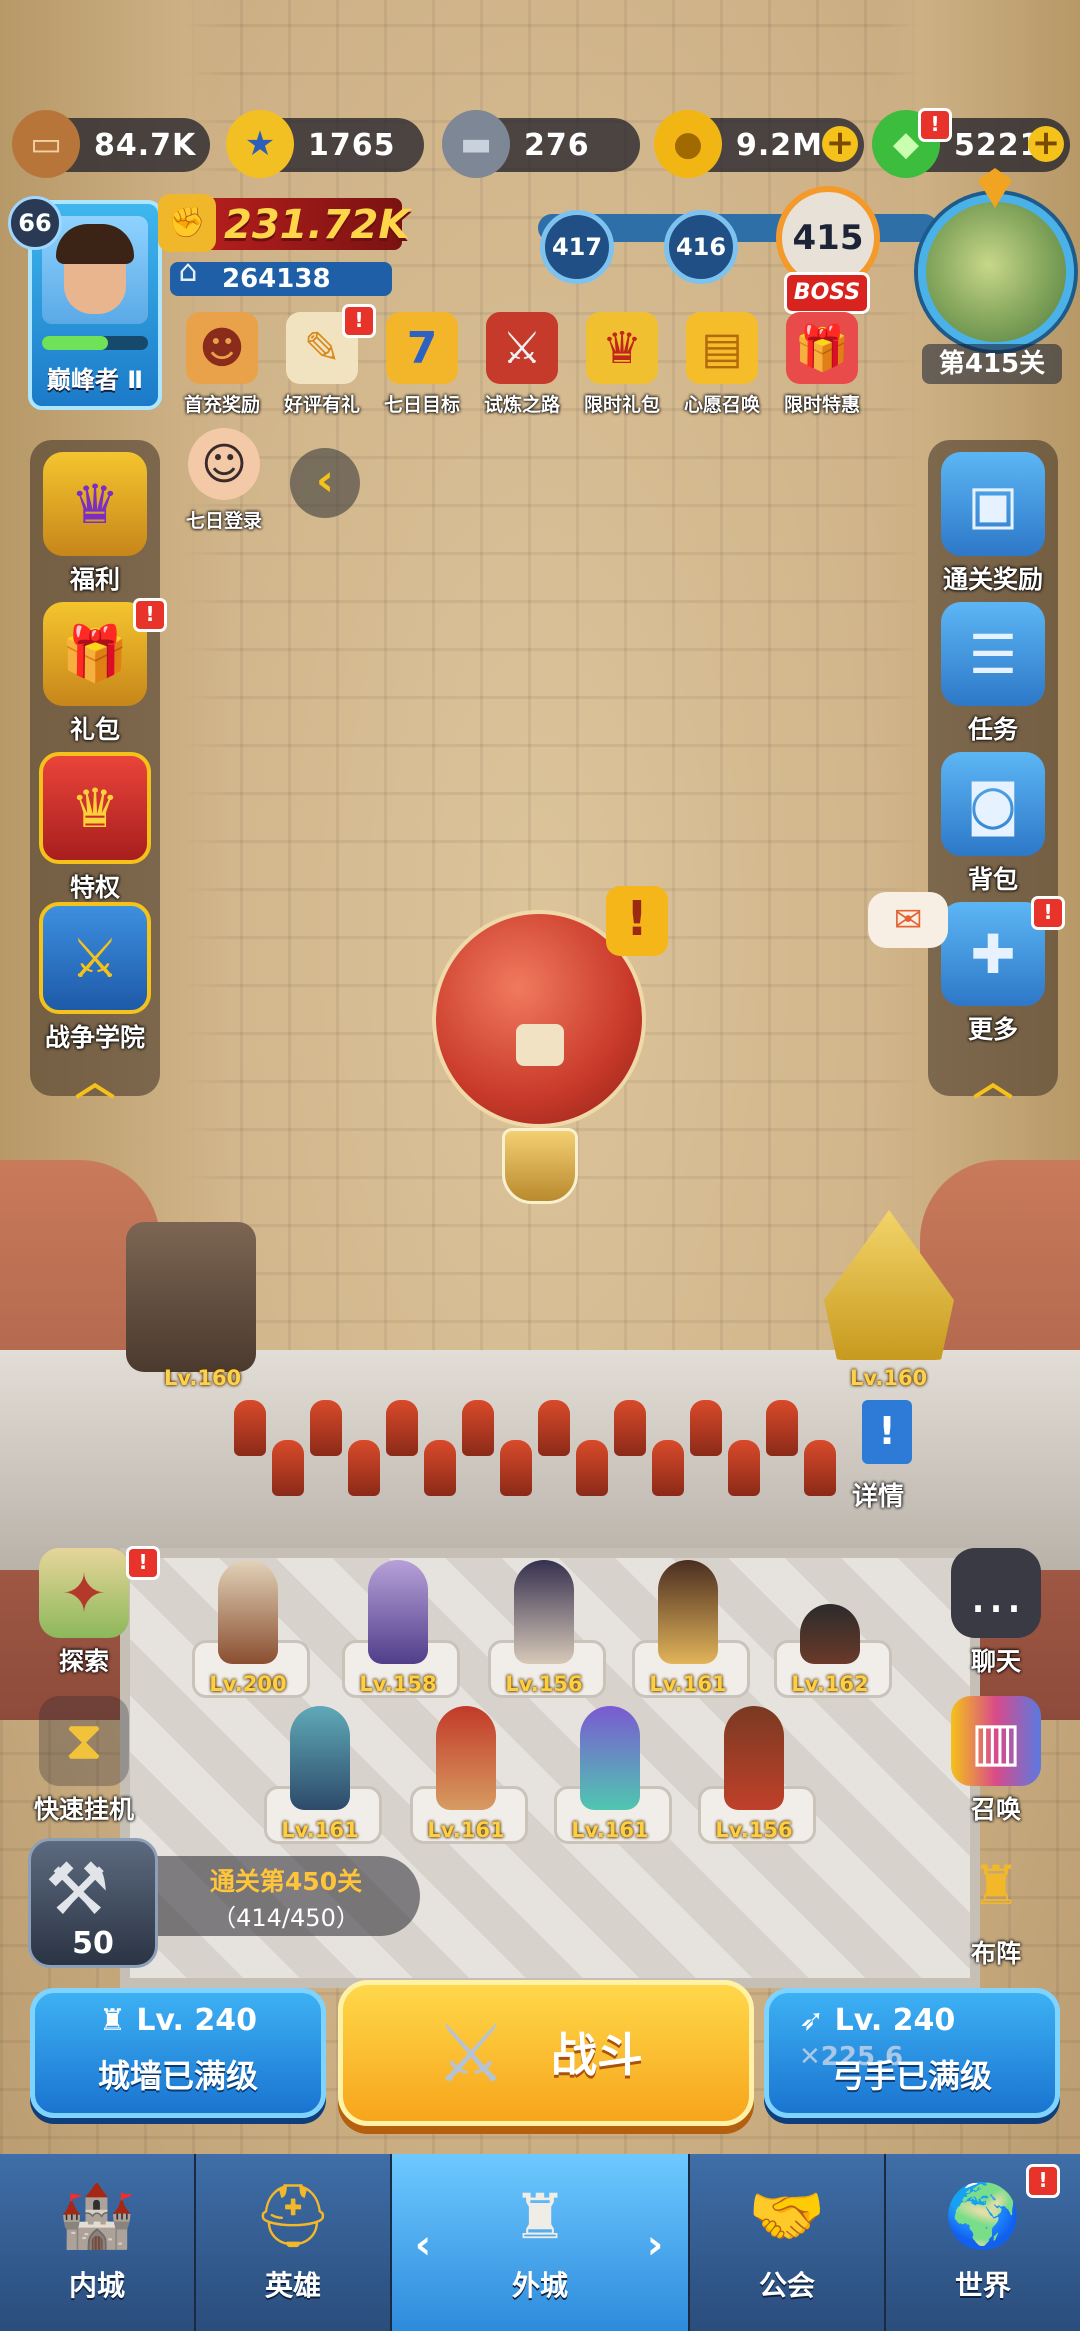 This screenshot has width=1080, height=2331. What do you see at coordinates (260, 144) in the screenshot?
I see `star-medal-icon: ★` at bounding box center [260, 144].